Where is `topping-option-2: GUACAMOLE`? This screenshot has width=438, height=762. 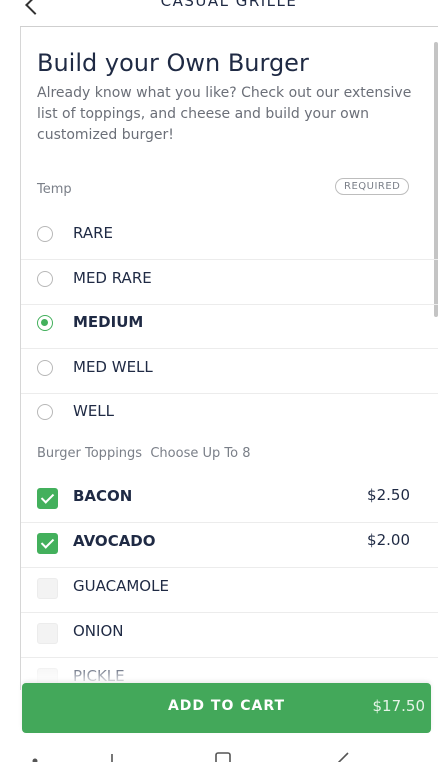
topping-option-2: GUACAMOLE is located at coordinates (229, 590).